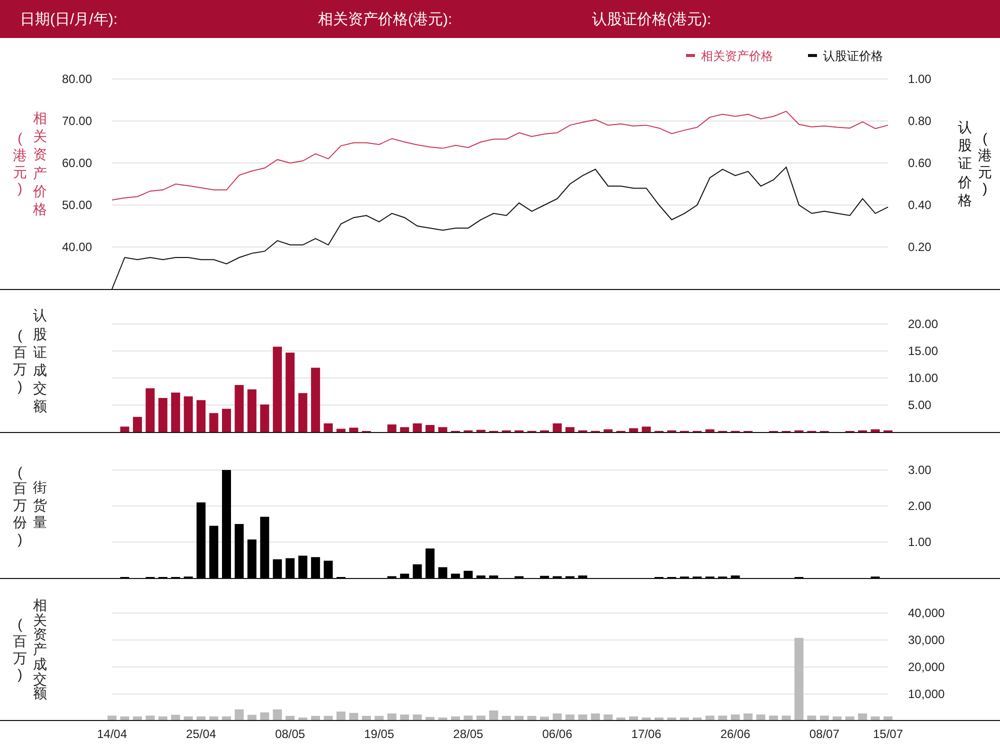 The height and width of the screenshot is (751, 1000). I want to click on axis-tick-label: 20.00, so click(923, 324).